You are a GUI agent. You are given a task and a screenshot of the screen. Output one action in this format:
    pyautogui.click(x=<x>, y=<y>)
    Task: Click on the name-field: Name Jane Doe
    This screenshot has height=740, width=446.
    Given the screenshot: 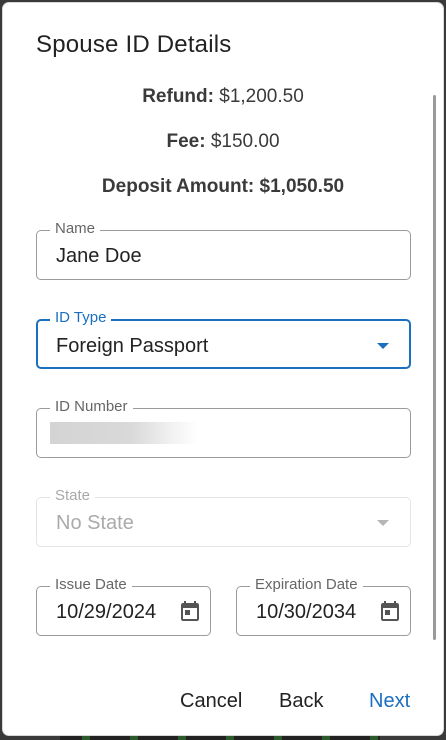 What is the action you would take?
    pyautogui.click(x=223, y=250)
    